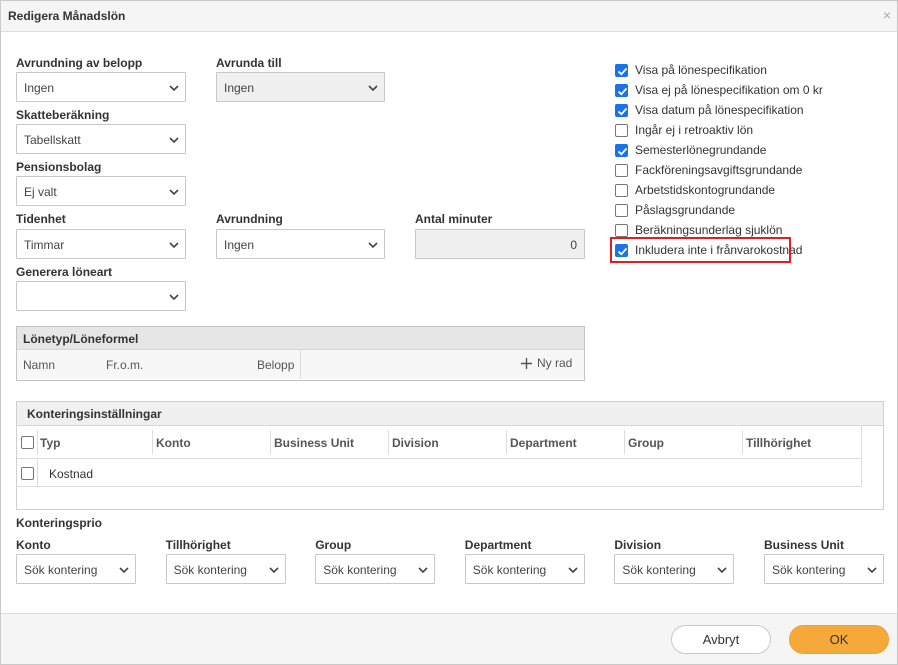  Describe the element at coordinates (101, 244) in the screenshot. I see `tidenhet-select: Timmar` at that location.